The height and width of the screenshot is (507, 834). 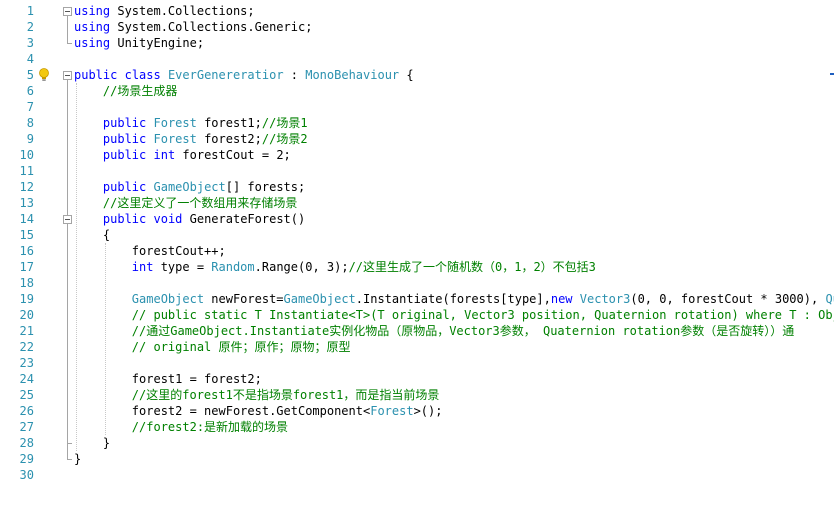 I want to click on code-line: //场景生成器, so click(x=125, y=91).